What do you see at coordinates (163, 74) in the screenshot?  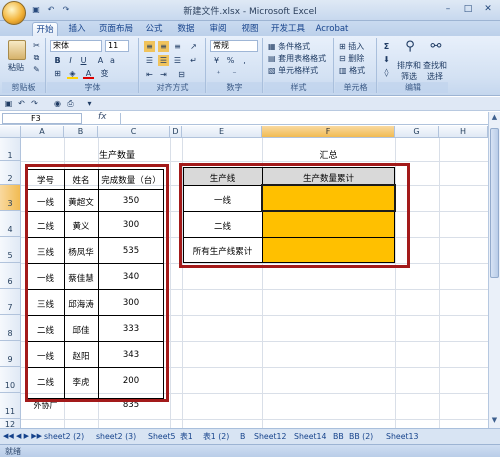 I see `increase-indent-icon: ⇥` at bounding box center [163, 74].